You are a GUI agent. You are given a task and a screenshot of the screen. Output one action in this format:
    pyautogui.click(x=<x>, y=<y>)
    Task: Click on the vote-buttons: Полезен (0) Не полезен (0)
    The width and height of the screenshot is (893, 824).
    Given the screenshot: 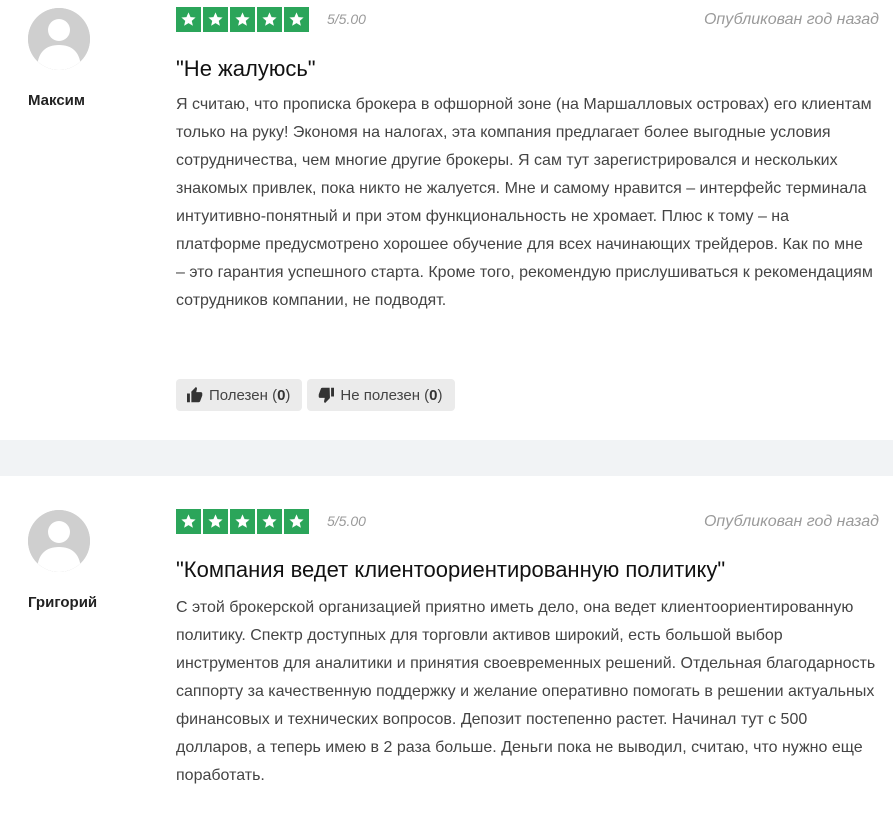 What is the action you would take?
    pyautogui.click(x=315, y=395)
    